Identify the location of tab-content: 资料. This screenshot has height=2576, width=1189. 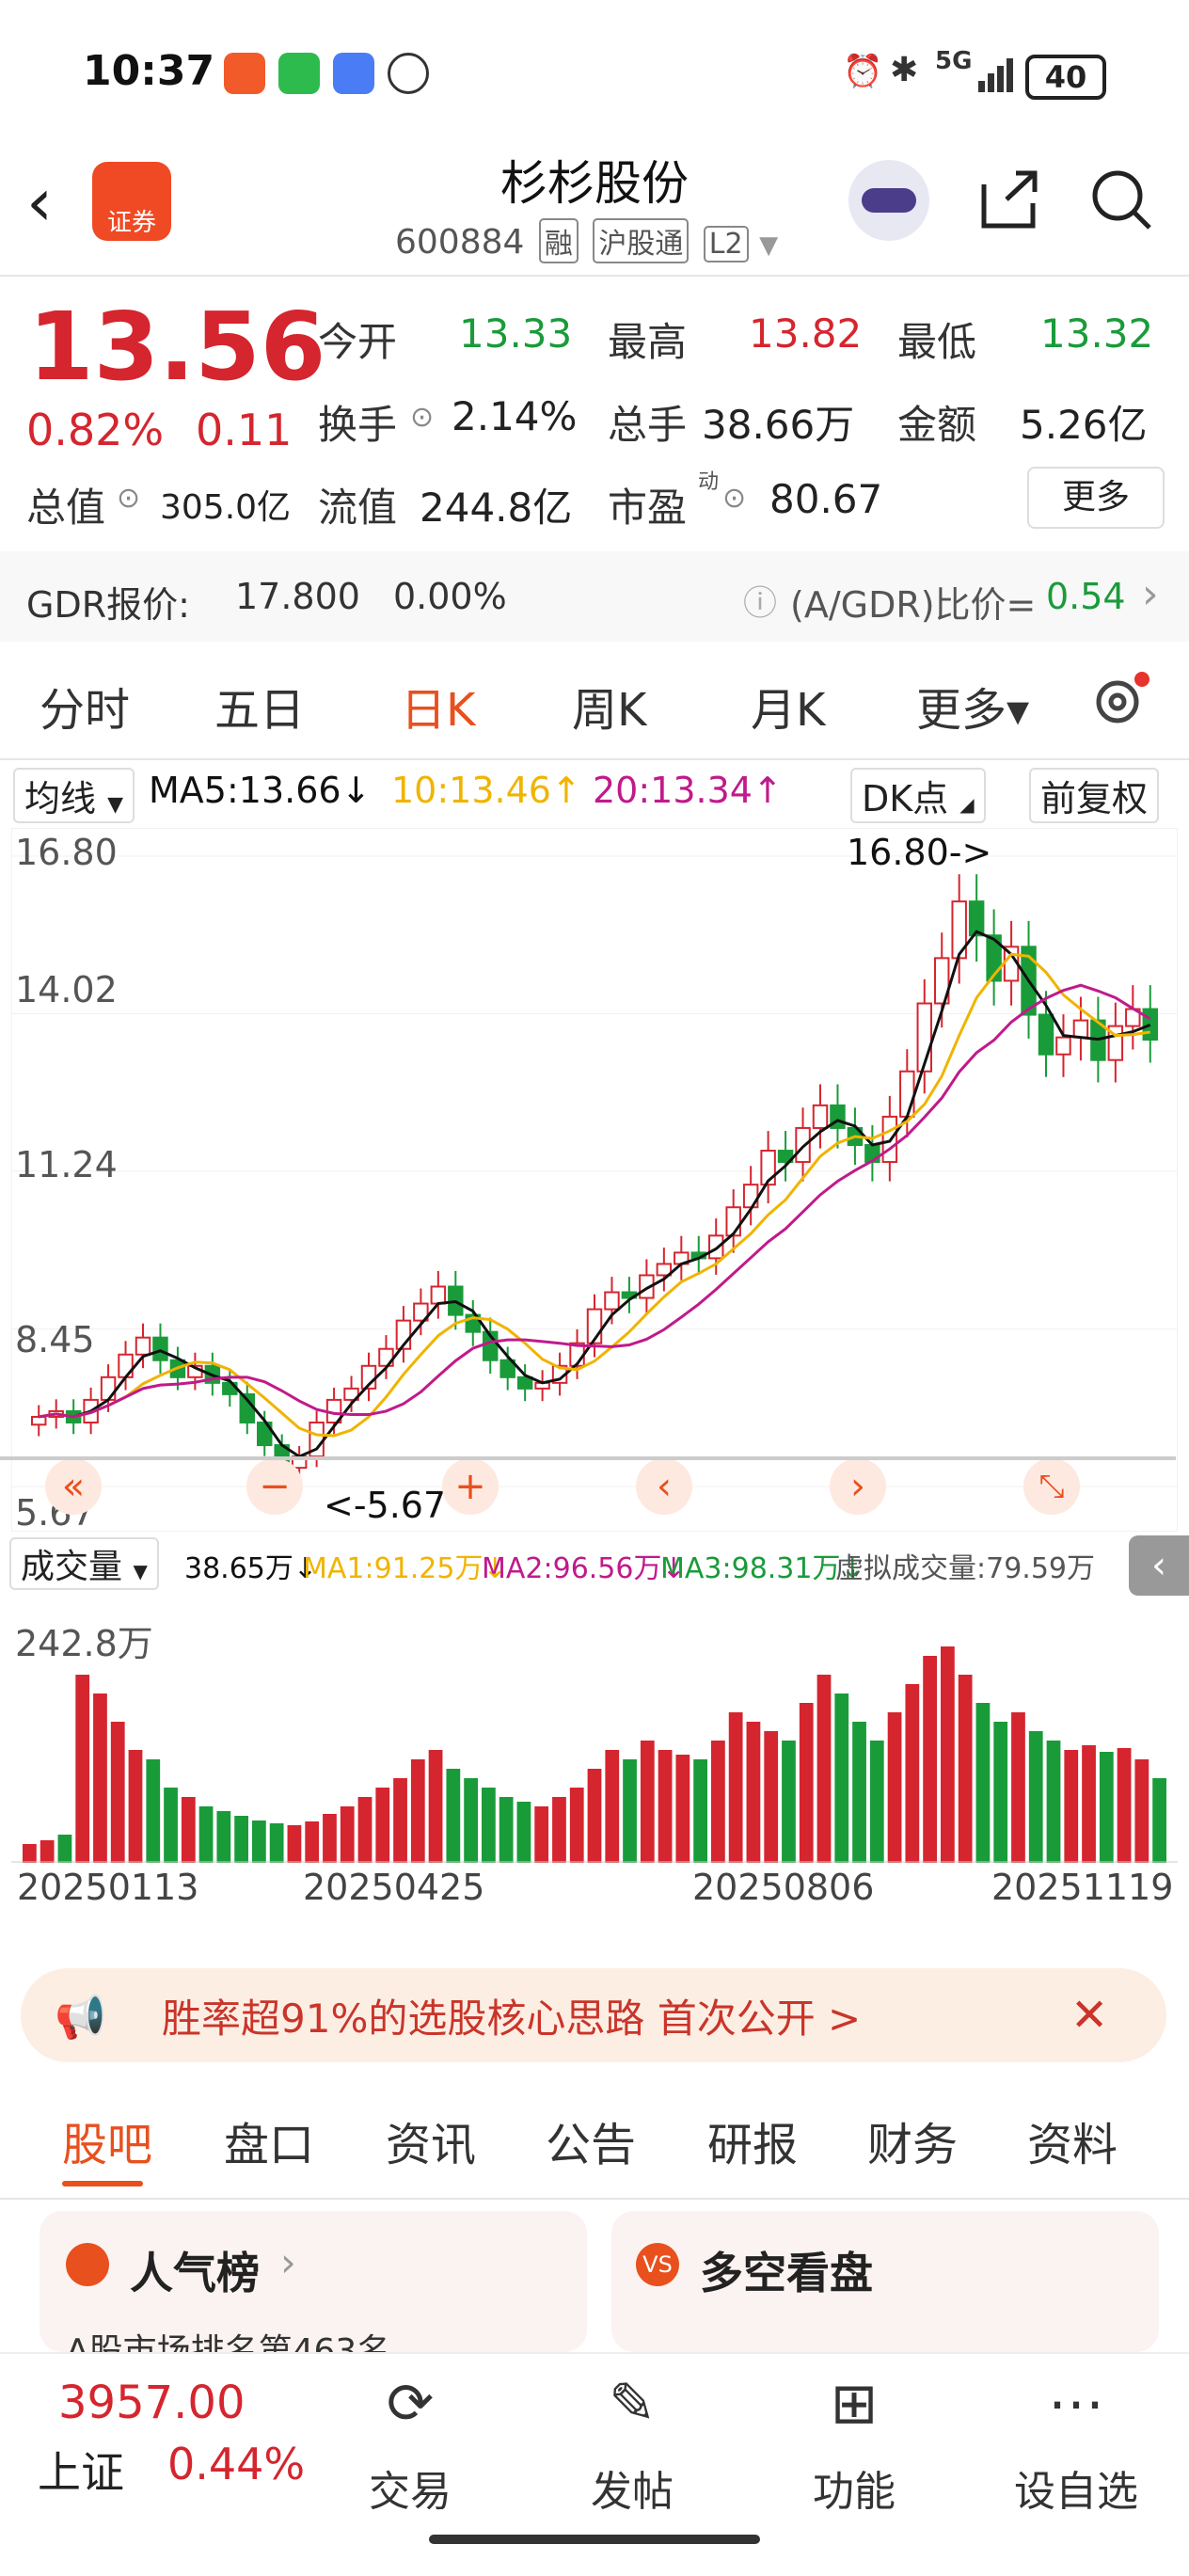
(1072, 2140).